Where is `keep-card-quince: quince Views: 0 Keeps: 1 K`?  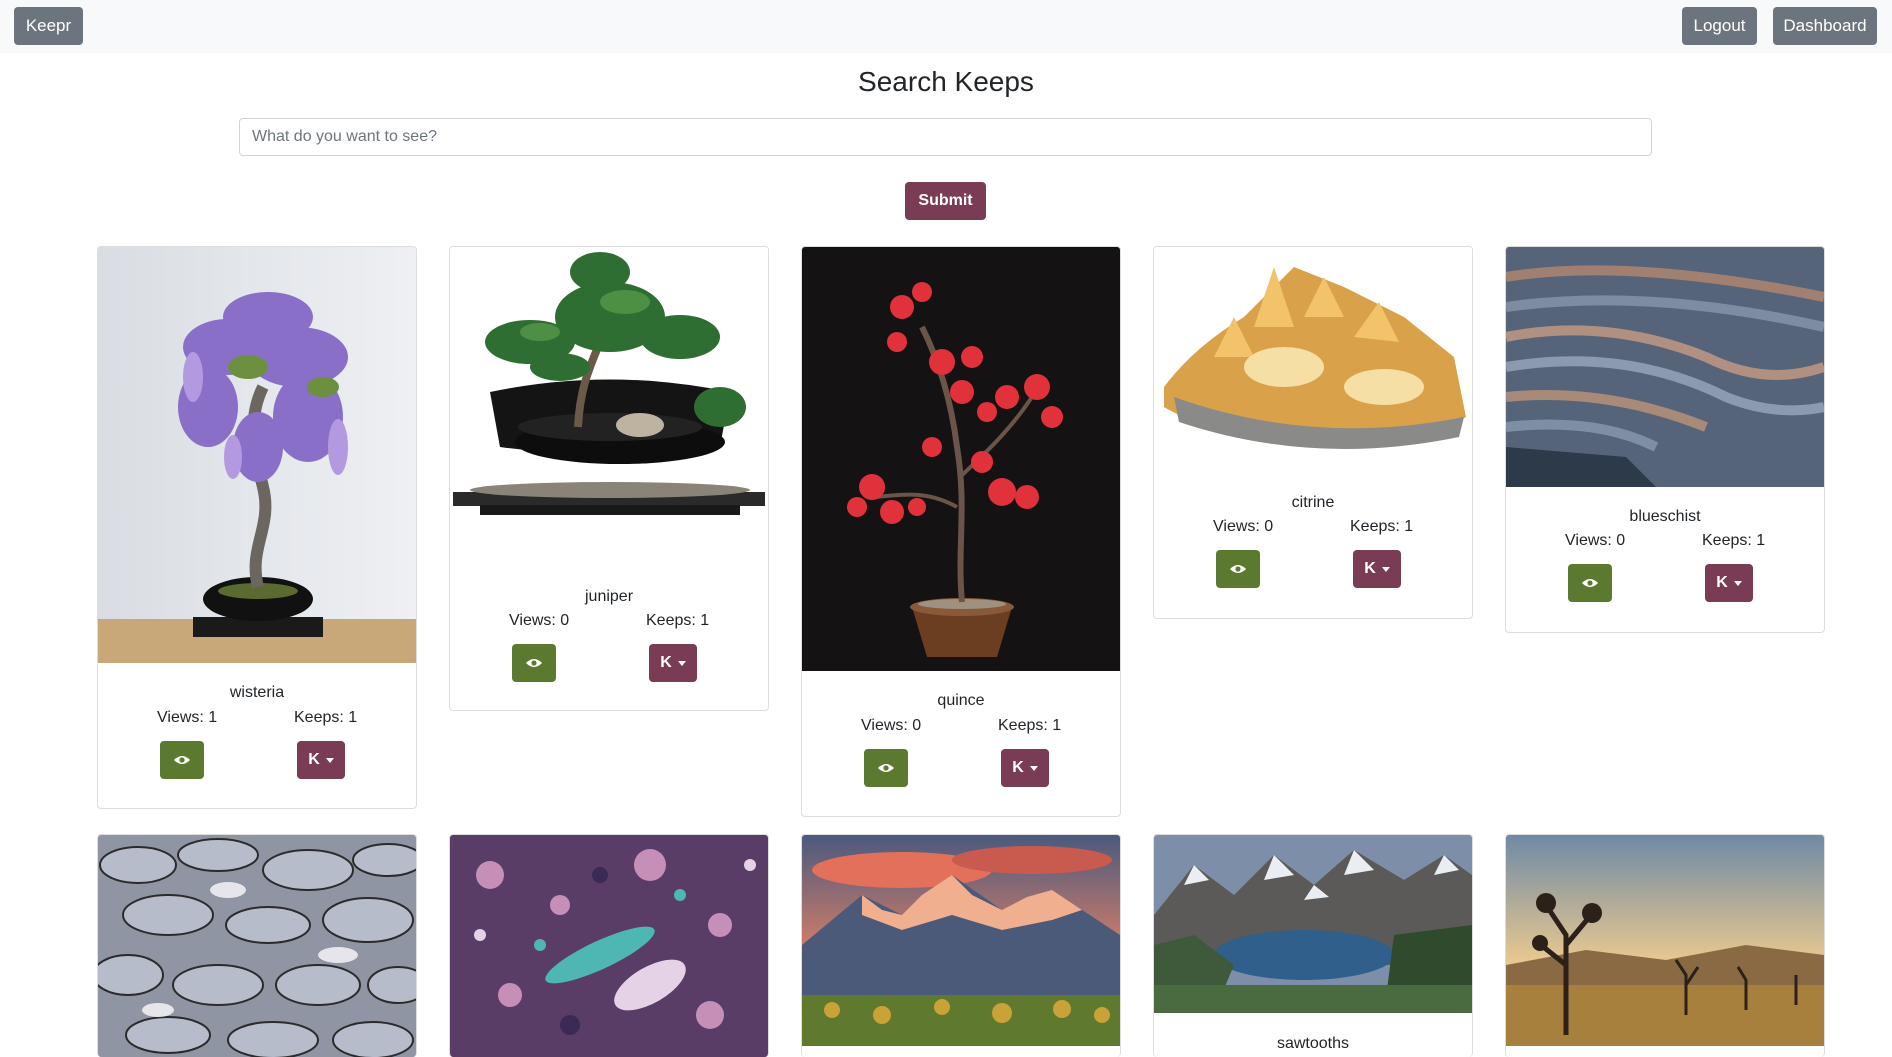
keep-card-quince: quince Views: 0 Keeps: 1 K is located at coordinates (961, 531).